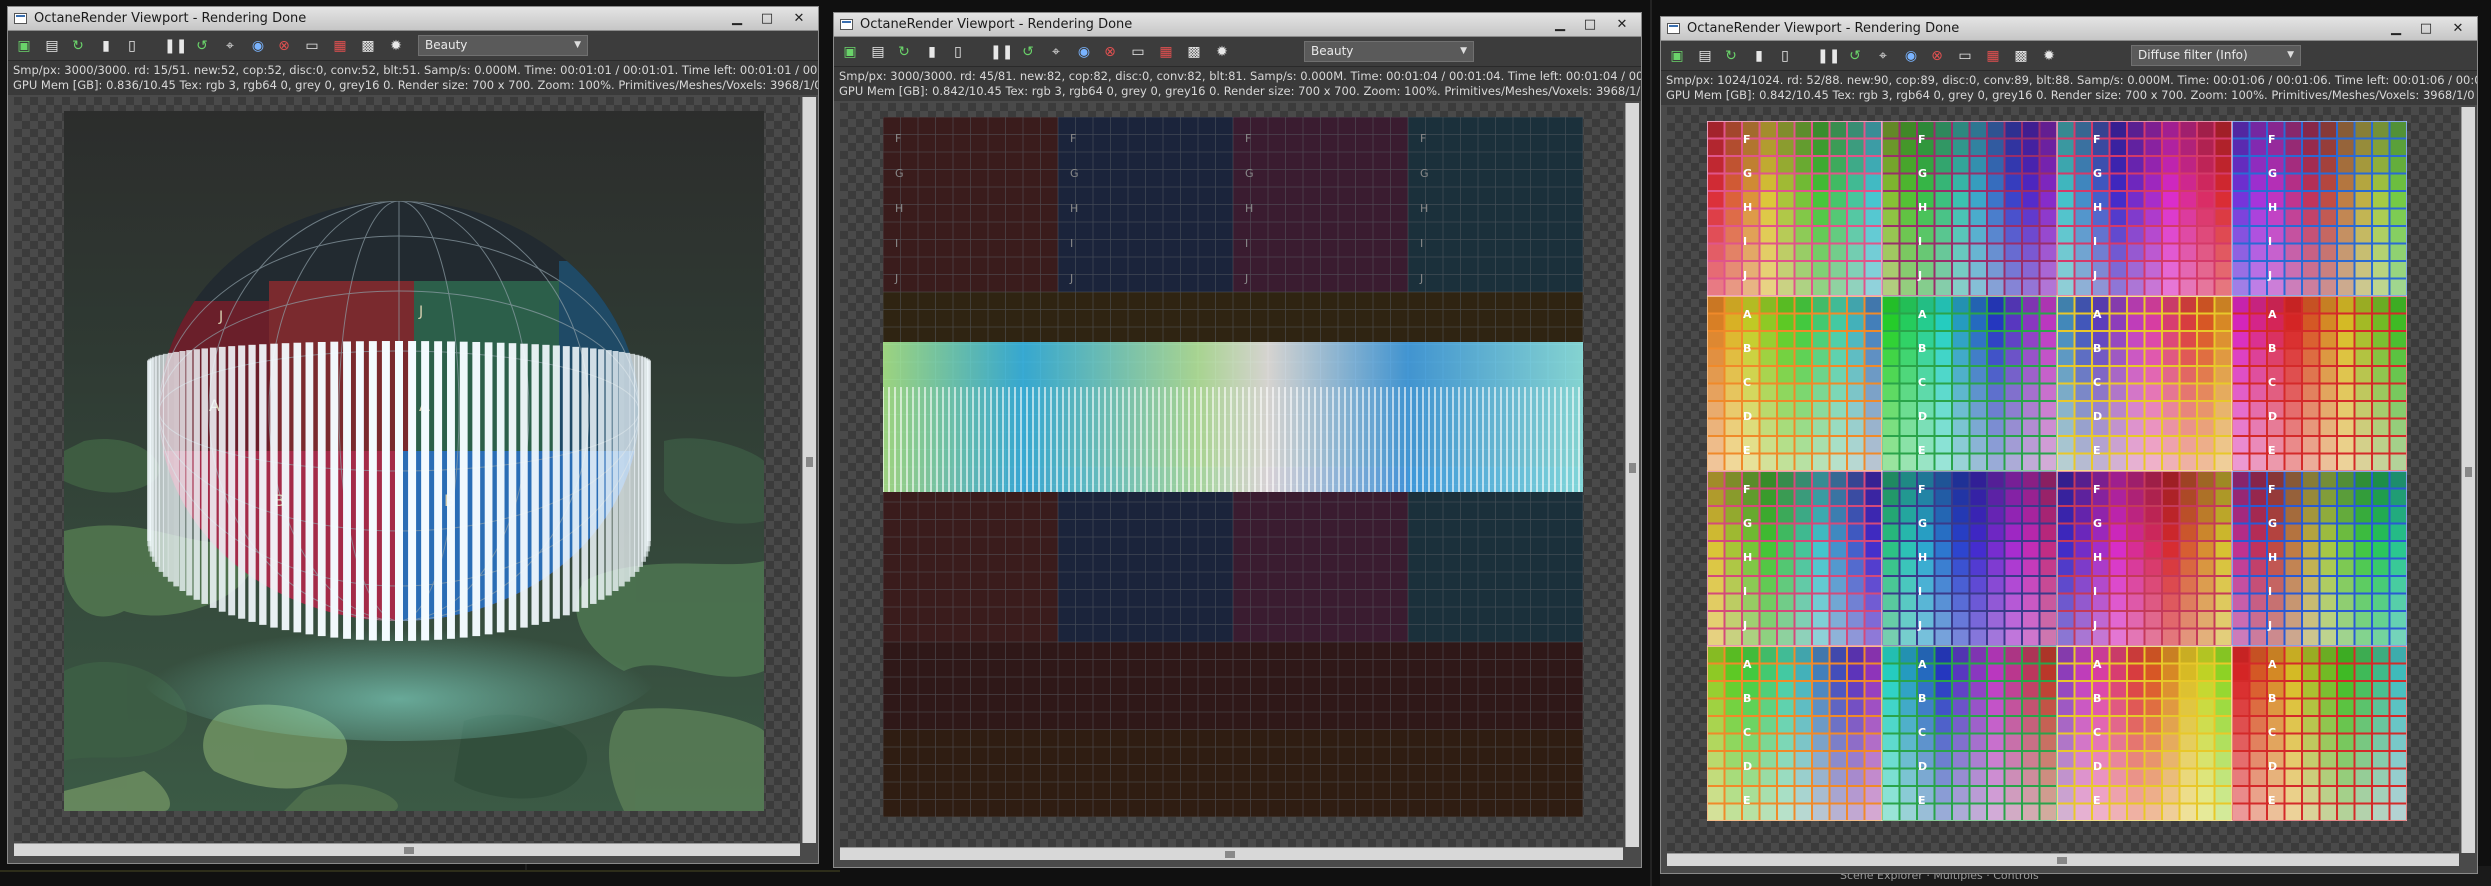 The image size is (2491, 886). Describe the element at coordinates (1922, 416) in the screenshot. I see `tile-letter: D` at that location.